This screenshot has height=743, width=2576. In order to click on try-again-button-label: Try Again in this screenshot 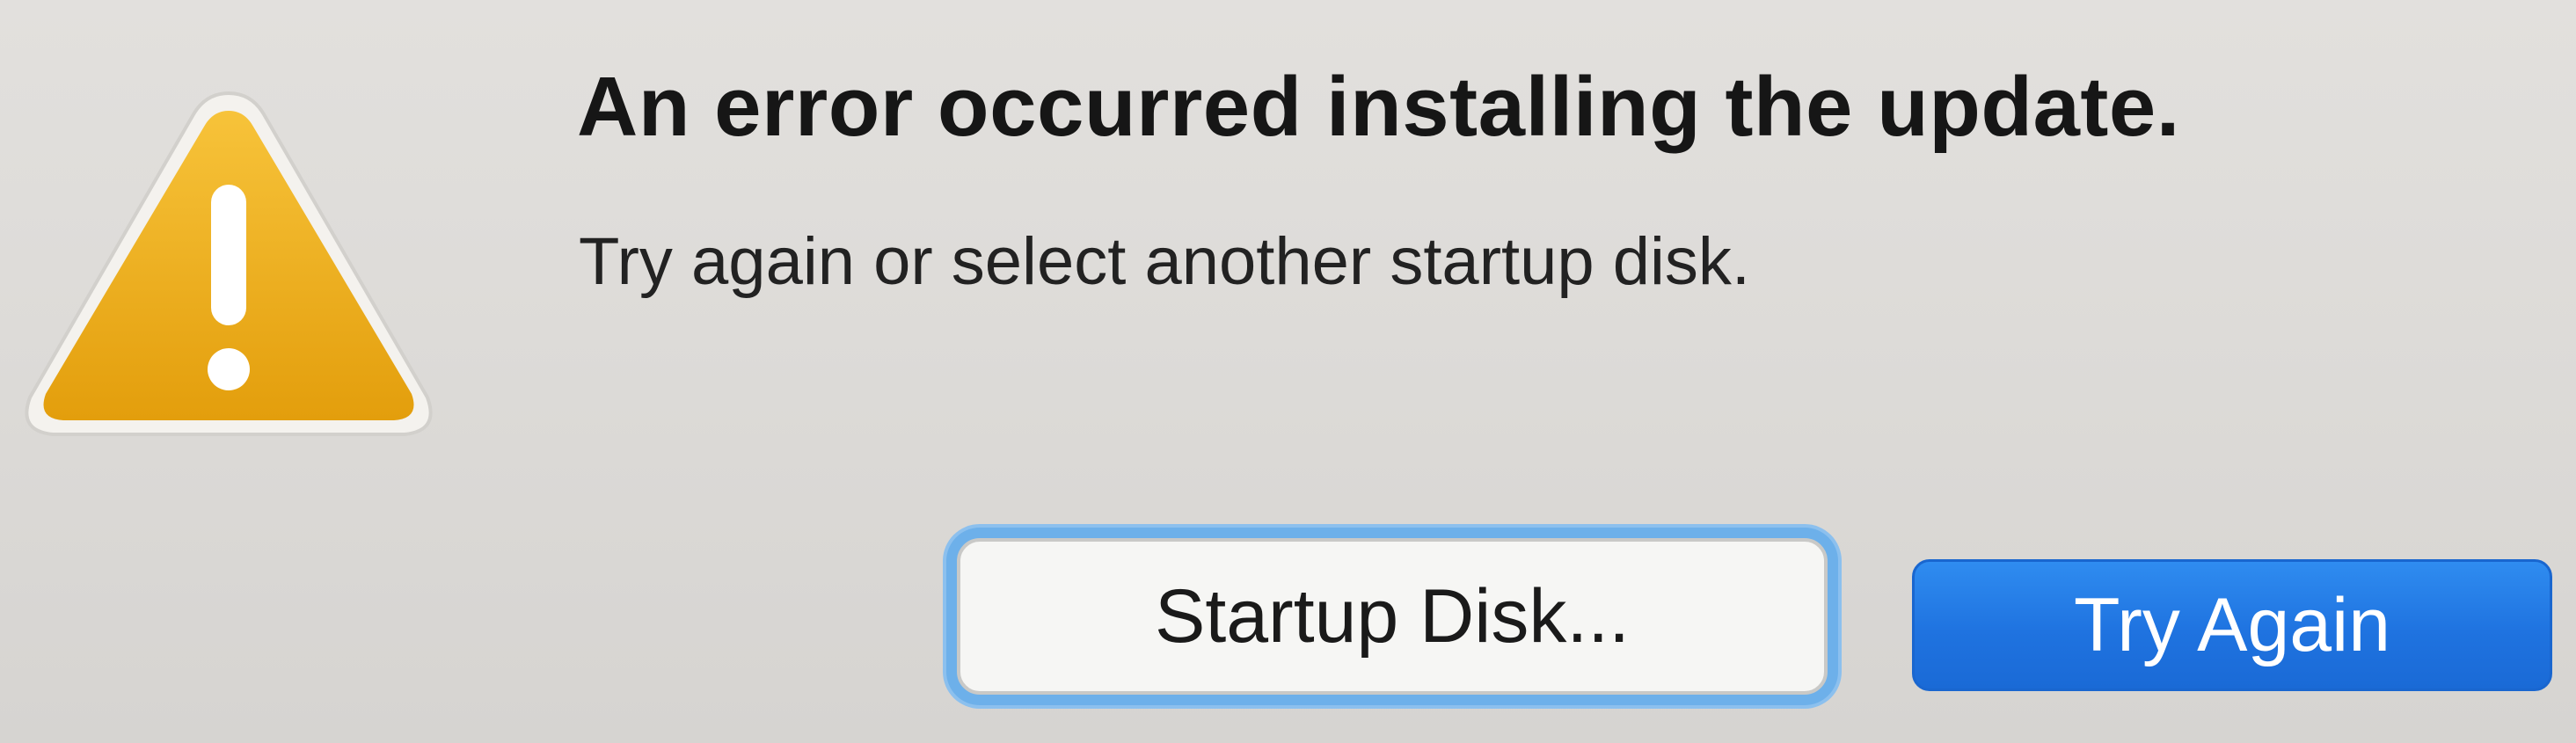, I will do `click(2232, 624)`.